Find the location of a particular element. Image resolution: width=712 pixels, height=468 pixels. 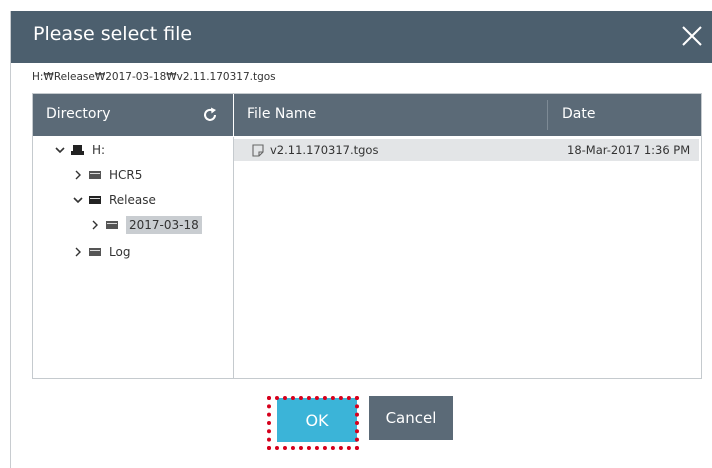

tree-node-label: Release is located at coordinates (132, 200).